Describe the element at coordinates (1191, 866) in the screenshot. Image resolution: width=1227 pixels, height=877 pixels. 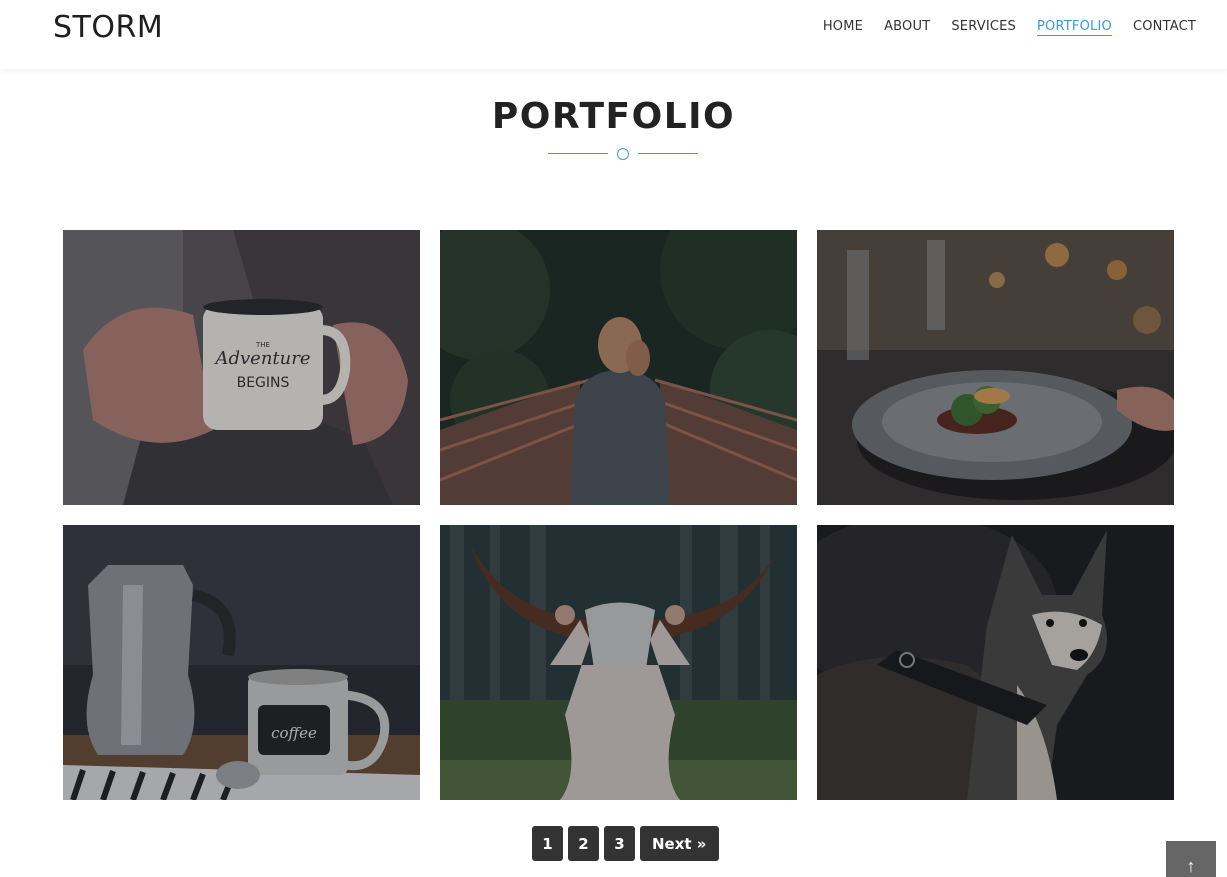
I see `arrow-up-icon: ↑` at that location.